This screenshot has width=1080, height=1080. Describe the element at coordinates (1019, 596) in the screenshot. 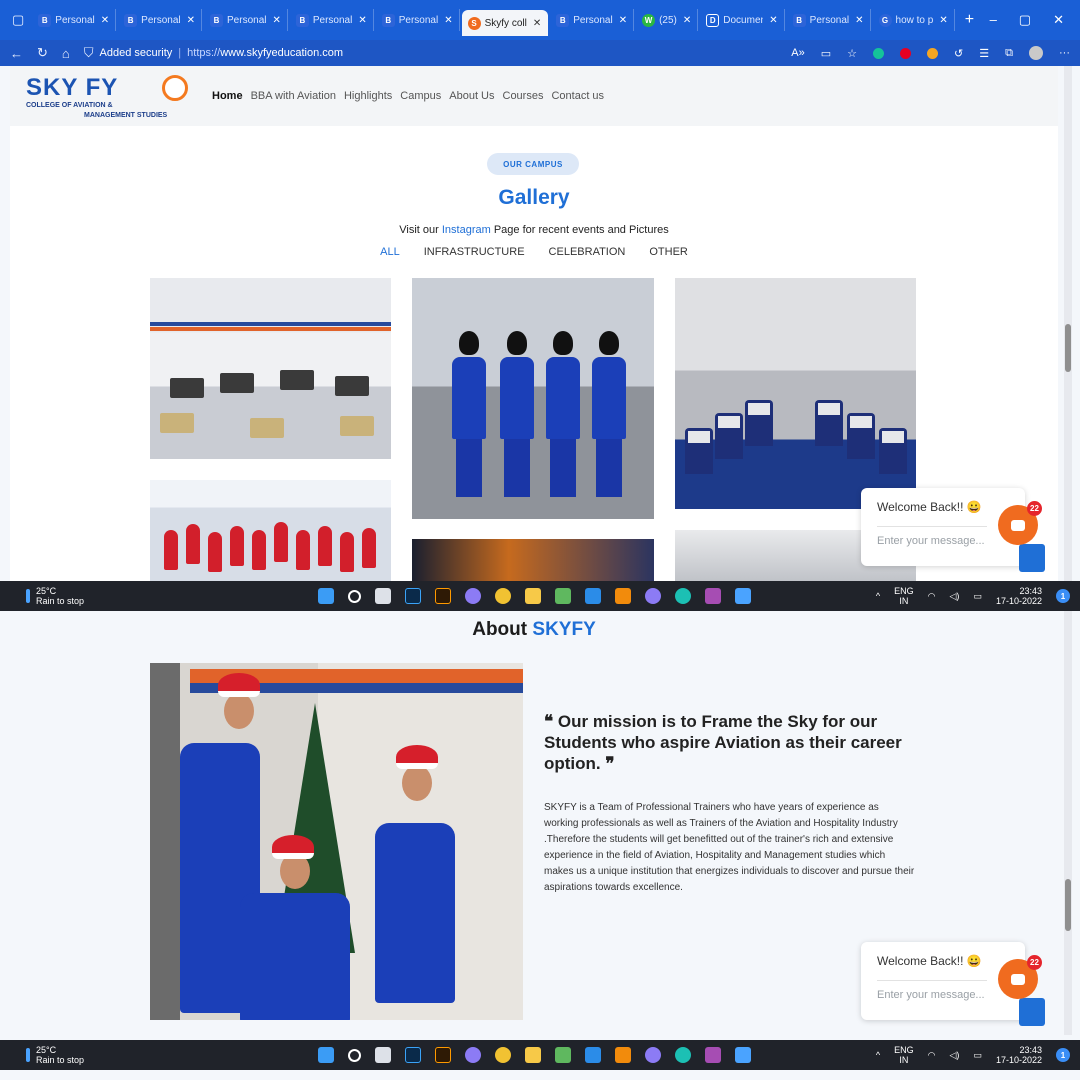

I see `clock: 23:43 17-10-2022` at that location.